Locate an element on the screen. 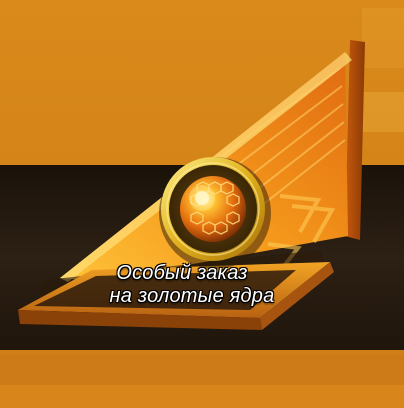 Image resolution: width=404 pixels, height=408 pixels. offer-title-line-2: на золотые ядра is located at coordinates (192, 296).